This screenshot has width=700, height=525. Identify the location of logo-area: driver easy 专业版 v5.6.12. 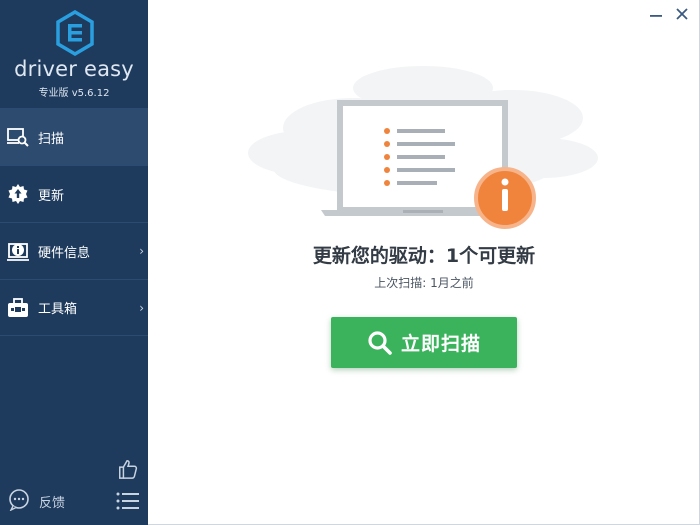
(74, 54).